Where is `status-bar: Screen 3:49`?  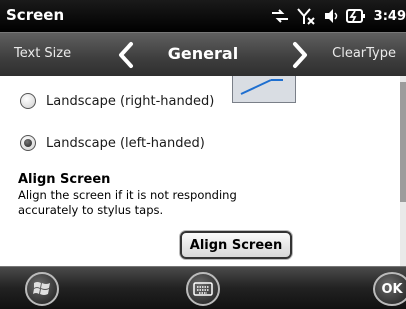
status-bar: Screen 3:49 is located at coordinates (203, 16).